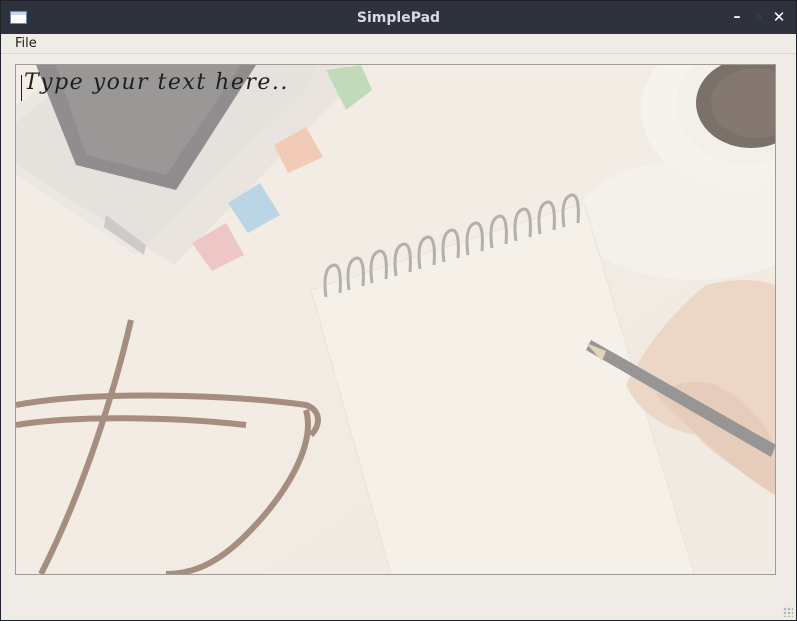 This screenshot has width=797, height=621. Describe the element at coordinates (398, 598) in the screenshot. I see `status-bar` at that location.